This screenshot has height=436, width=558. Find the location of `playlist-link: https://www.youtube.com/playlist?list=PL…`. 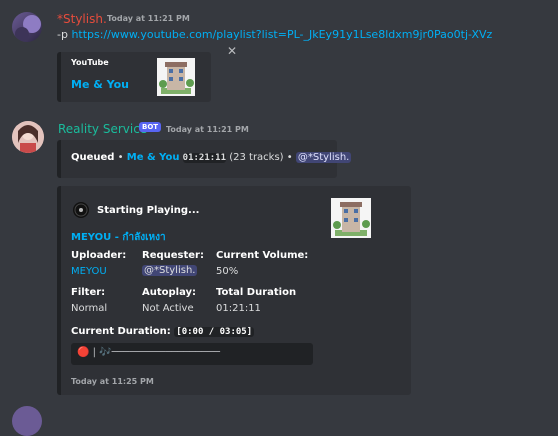

playlist-link: https://www.youtube.com/playlist?list=PL… is located at coordinates (281, 34).